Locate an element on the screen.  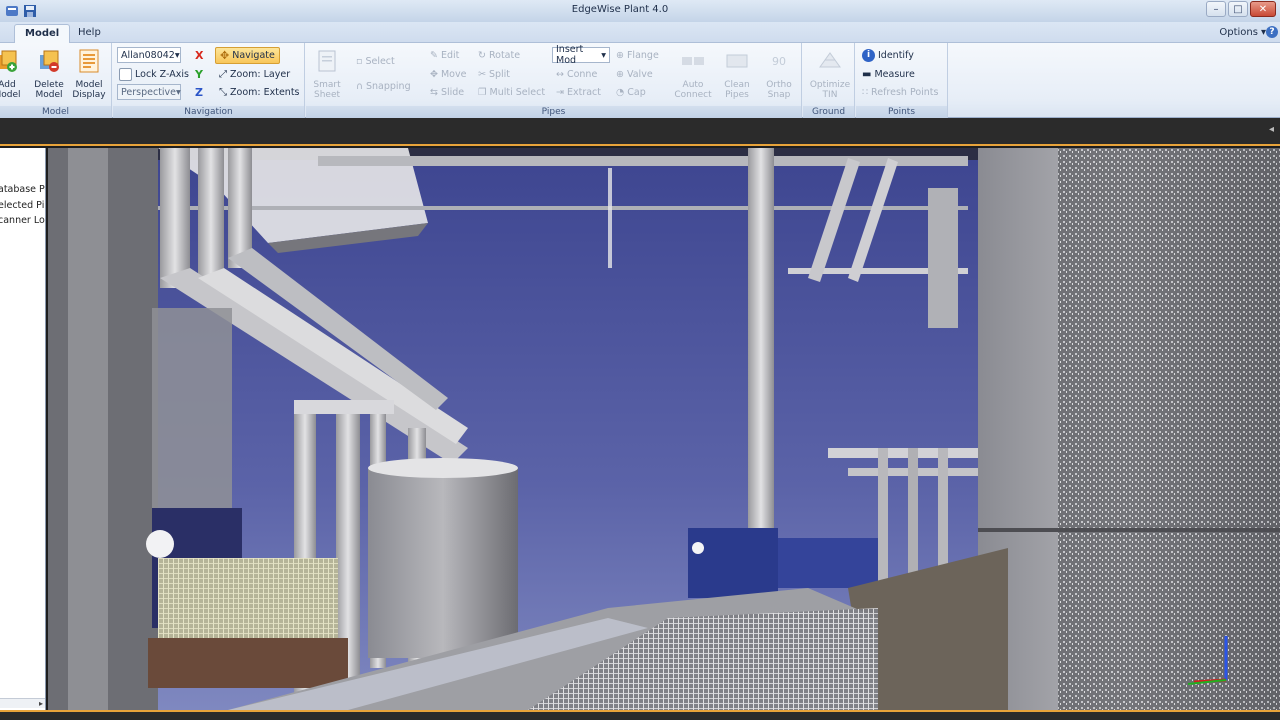
ruler-icon: ▬ is located at coordinates (867, 74).